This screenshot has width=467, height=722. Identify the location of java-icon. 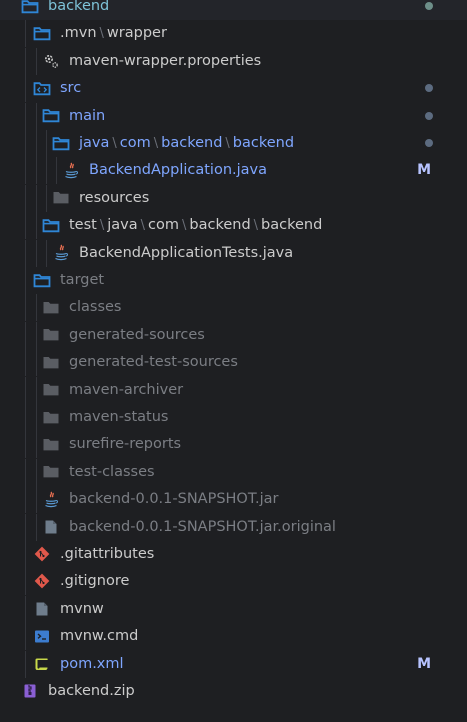
(61, 252).